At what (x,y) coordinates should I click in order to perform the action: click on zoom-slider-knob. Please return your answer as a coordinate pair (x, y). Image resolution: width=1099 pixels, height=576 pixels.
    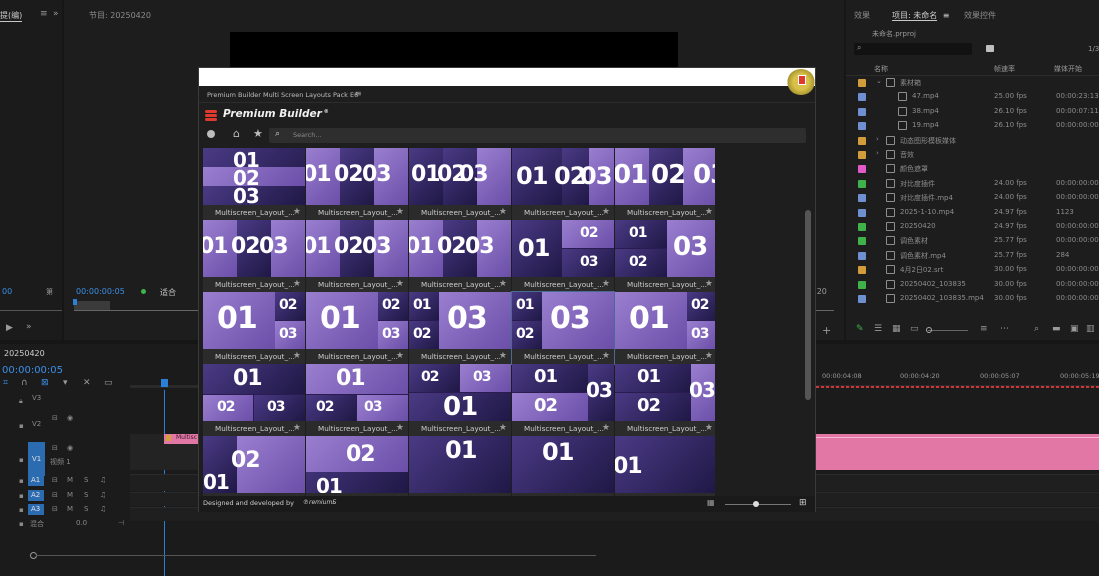
    Looking at the image, I should click on (929, 330).